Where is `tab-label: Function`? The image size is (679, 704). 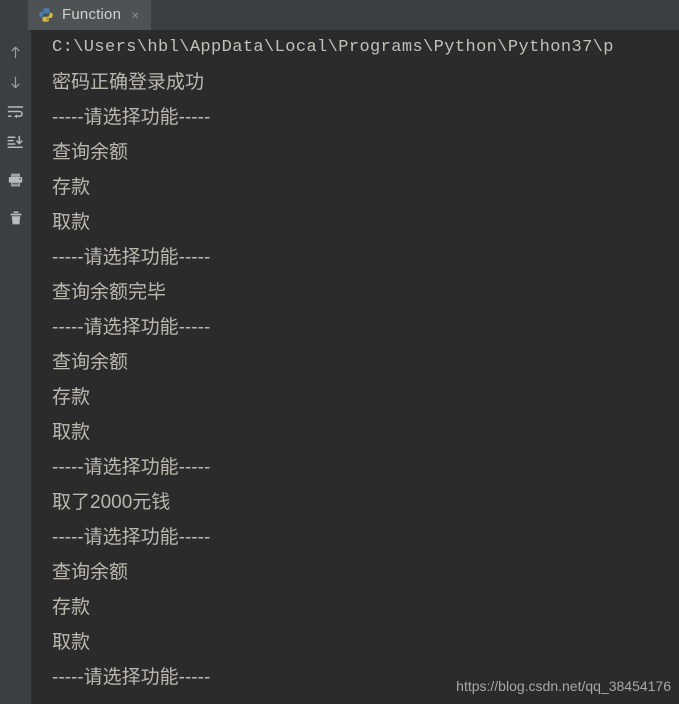 tab-label: Function is located at coordinates (92, 14).